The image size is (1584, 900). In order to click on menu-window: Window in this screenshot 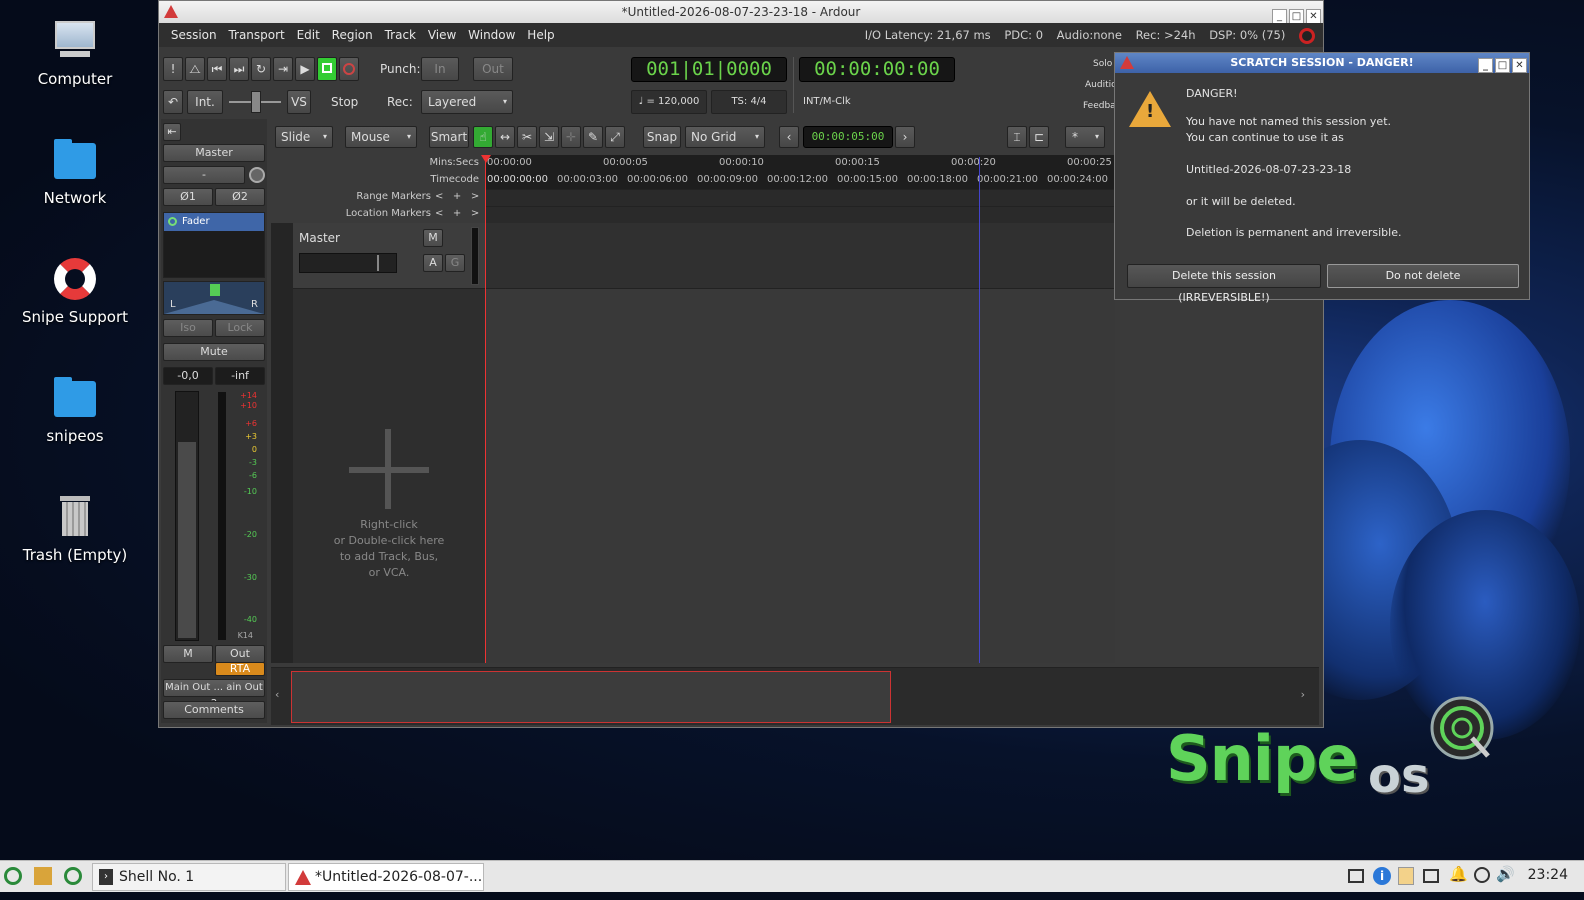, I will do `click(491, 35)`.